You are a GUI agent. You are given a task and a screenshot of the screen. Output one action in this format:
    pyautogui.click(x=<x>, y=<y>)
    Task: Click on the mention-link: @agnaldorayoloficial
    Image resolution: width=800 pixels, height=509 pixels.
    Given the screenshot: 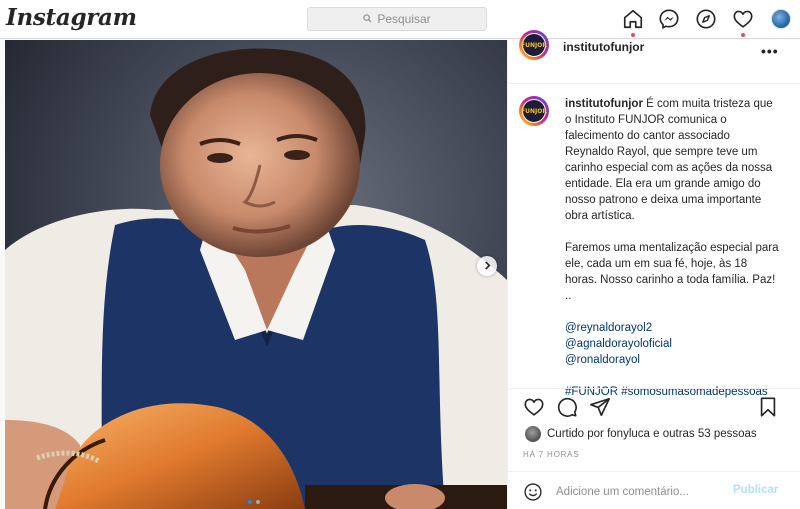 What is the action you would take?
    pyautogui.click(x=672, y=344)
    